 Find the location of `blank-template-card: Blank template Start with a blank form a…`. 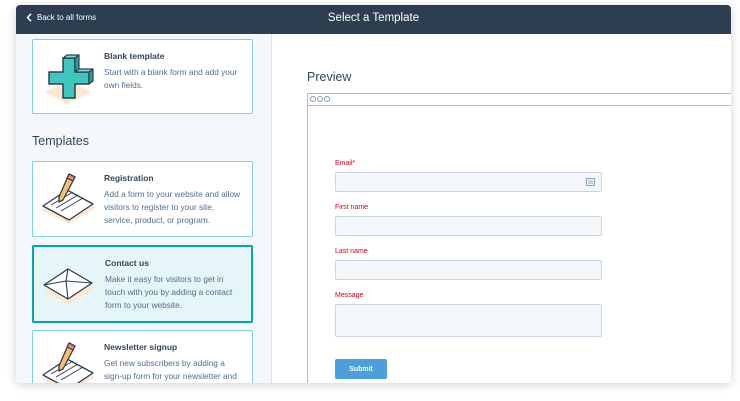

blank-template-card: Blank template Start with a blank form a… is located at coordinates (142, 76).